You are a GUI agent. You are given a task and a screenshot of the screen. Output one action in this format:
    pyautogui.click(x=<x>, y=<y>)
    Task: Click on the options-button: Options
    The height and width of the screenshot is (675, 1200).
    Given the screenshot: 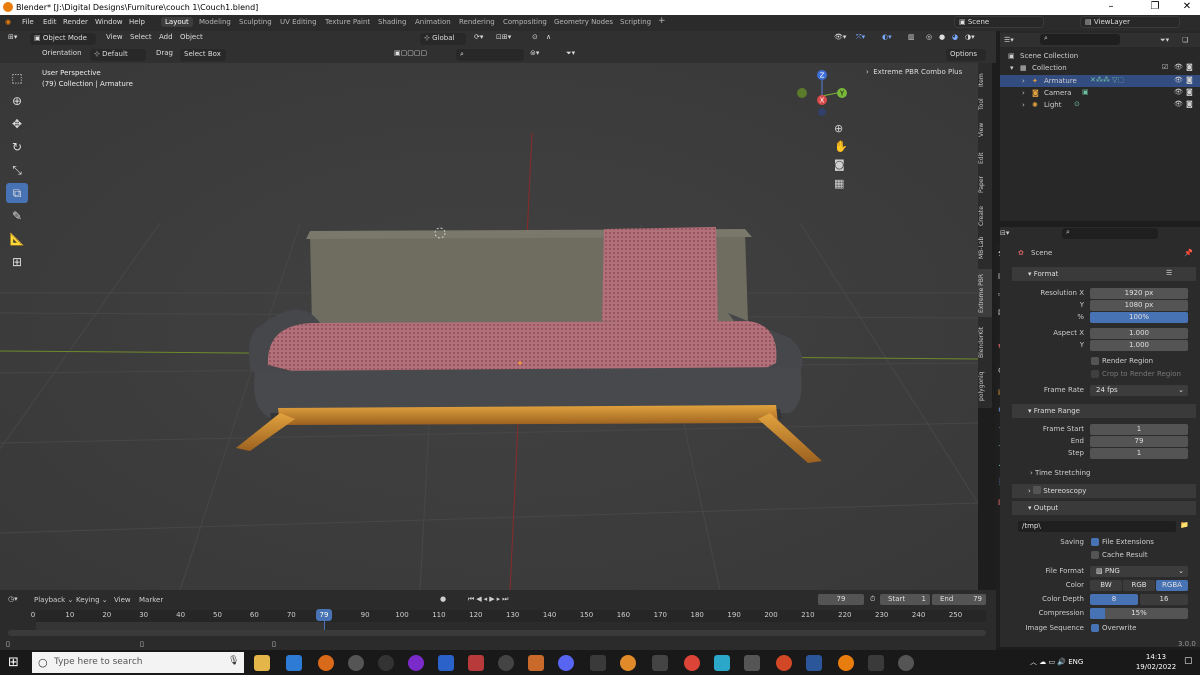 What is the action you would take?
    pyautogui.click(x=966, y=55)
    